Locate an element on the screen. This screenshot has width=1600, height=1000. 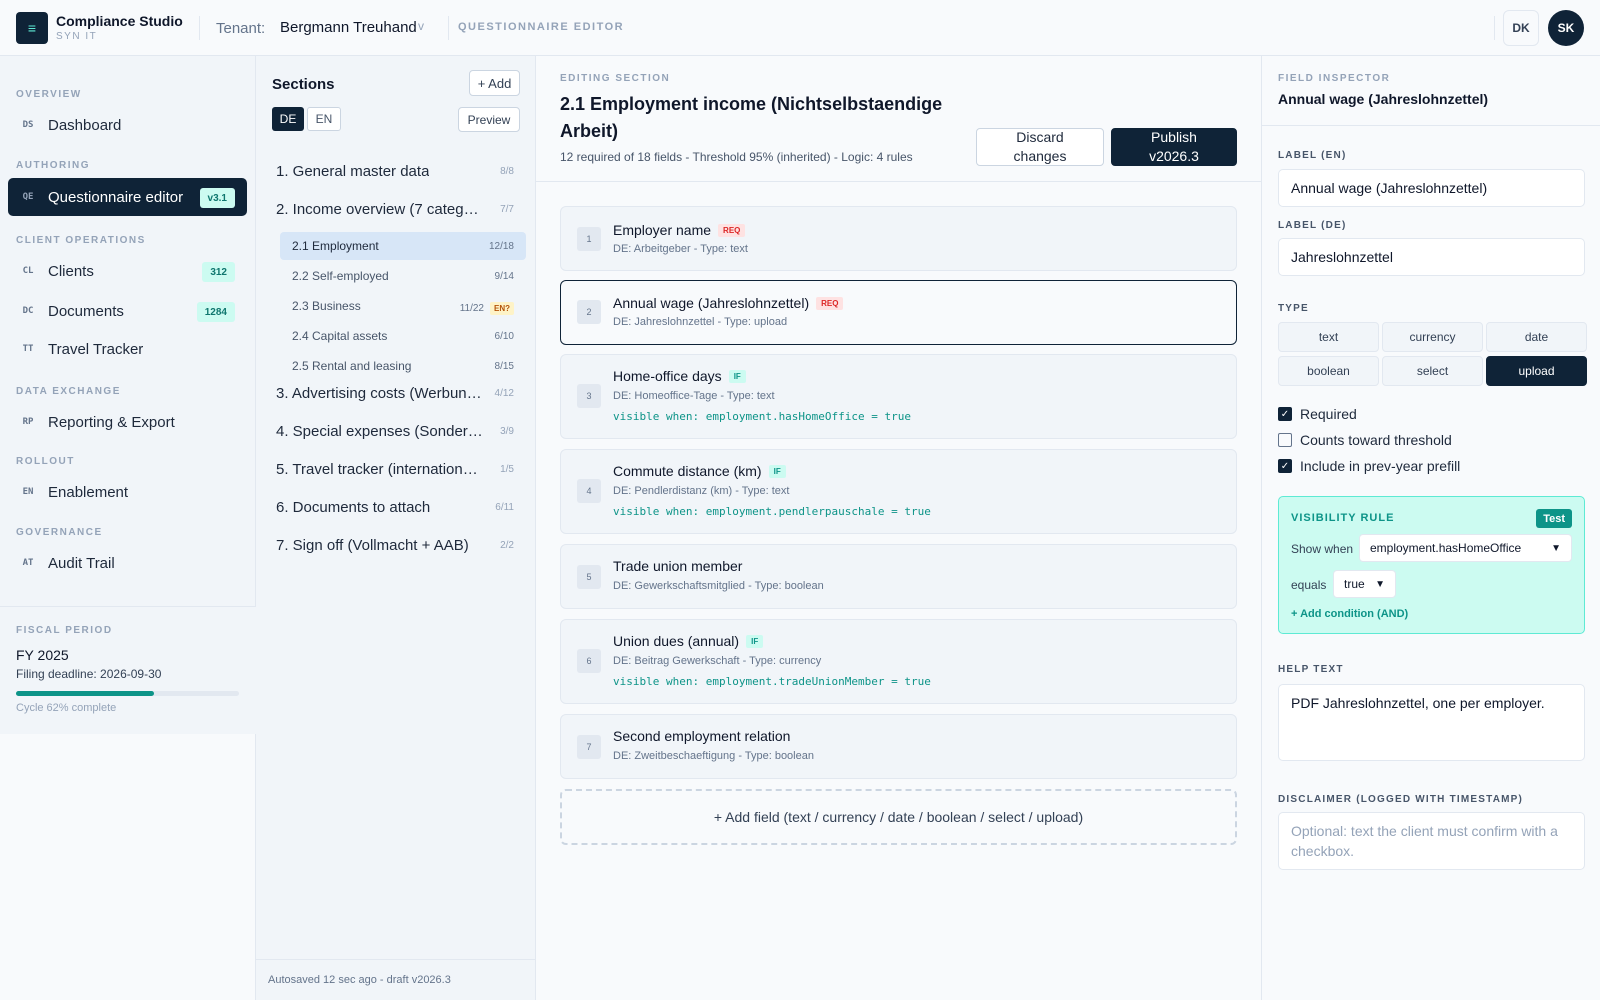
subsection-count: 6/10 is located at coordinates (504, 336).